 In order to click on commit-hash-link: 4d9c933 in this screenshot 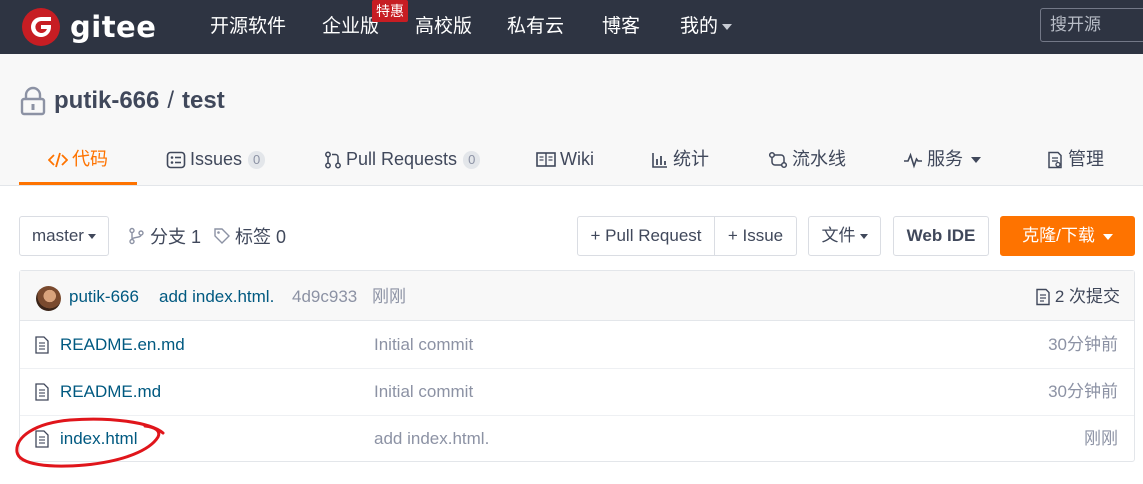, I will do `click(324, 297)`.